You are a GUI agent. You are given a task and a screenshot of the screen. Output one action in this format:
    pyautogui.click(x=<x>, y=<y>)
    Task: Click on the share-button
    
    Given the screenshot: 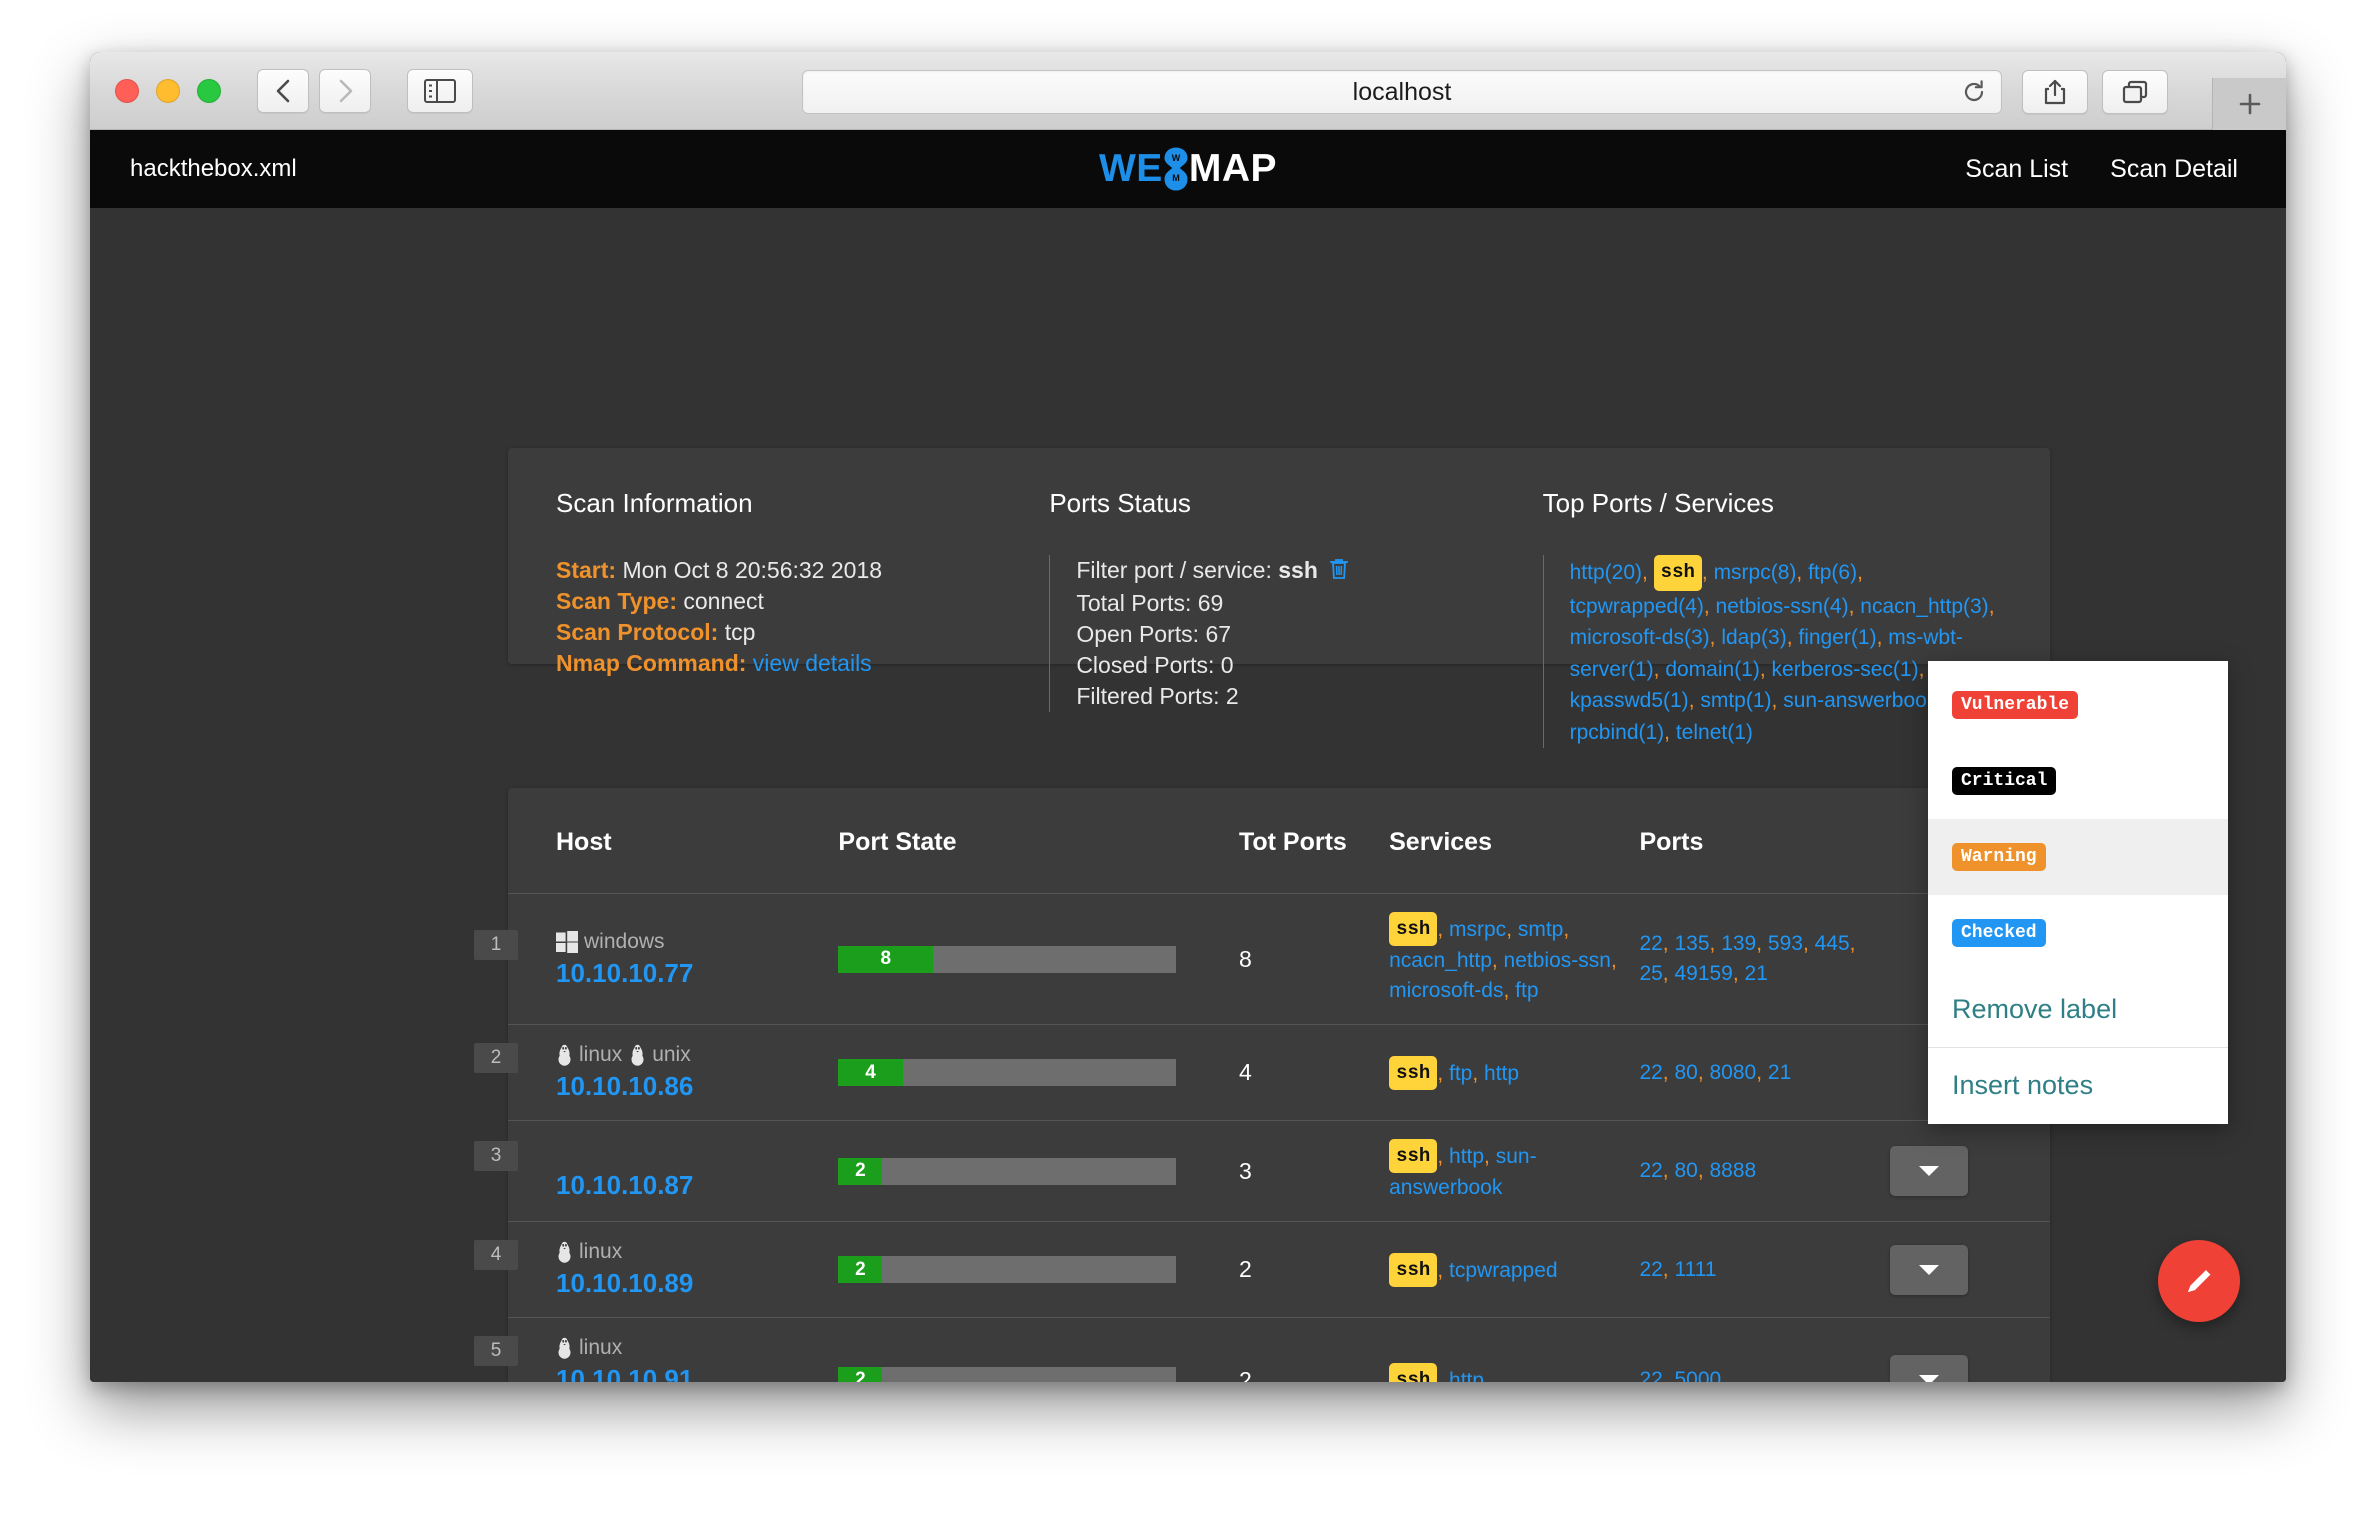 What is the action you would take?
    pyautogui.click(x=2055, y=92)
    